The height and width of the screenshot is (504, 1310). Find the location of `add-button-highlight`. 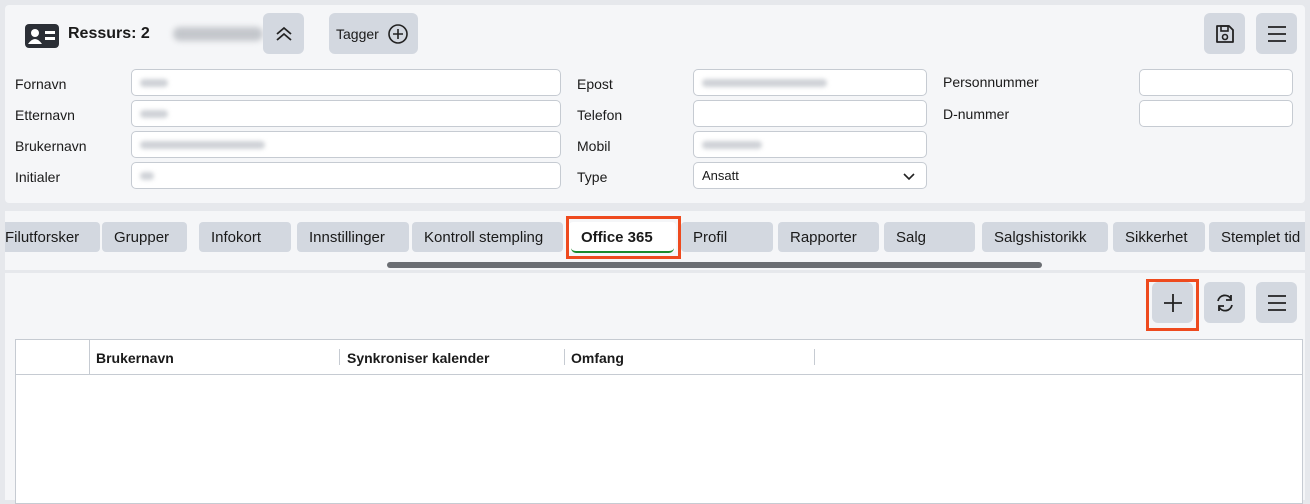

add-button-highlight is located at coordinates (1172, 305).